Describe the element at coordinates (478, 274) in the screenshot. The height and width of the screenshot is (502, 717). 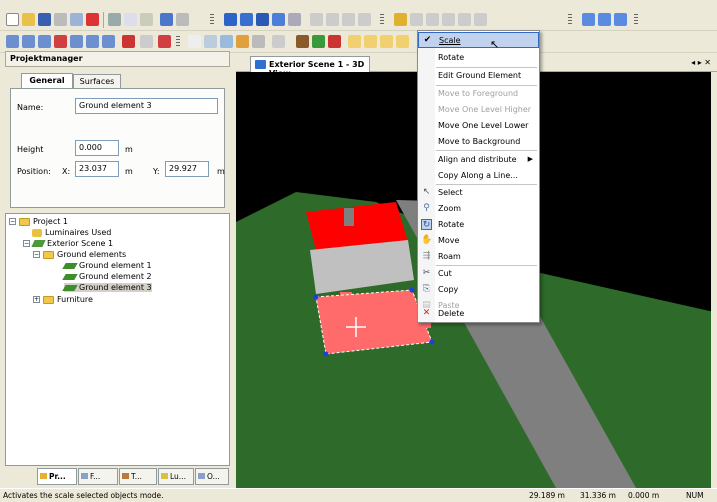
I see `menu-item-cut: ✂ Cut` at that location.